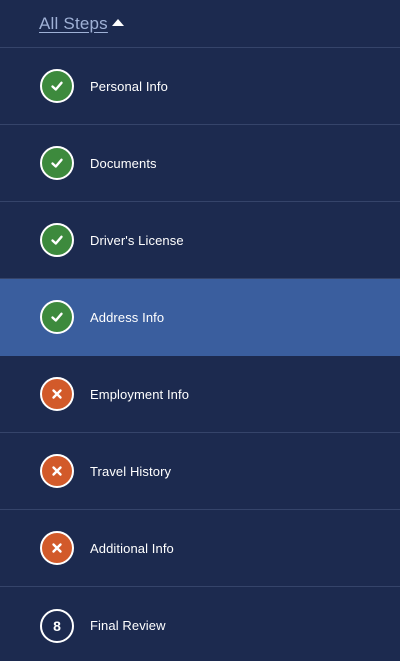  Describe the element at coordinates (200, 394) in the screenshot. I see `step-employment-info: Employment Info` at that location.